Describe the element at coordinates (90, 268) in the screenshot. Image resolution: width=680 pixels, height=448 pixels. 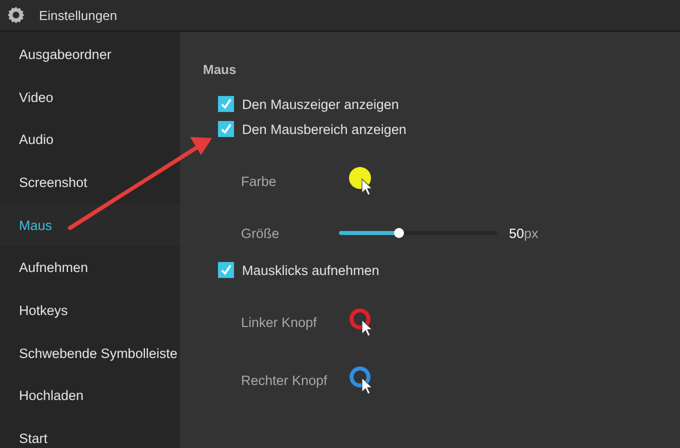
I see `sidebar-item: Aufnehmen` at that location.